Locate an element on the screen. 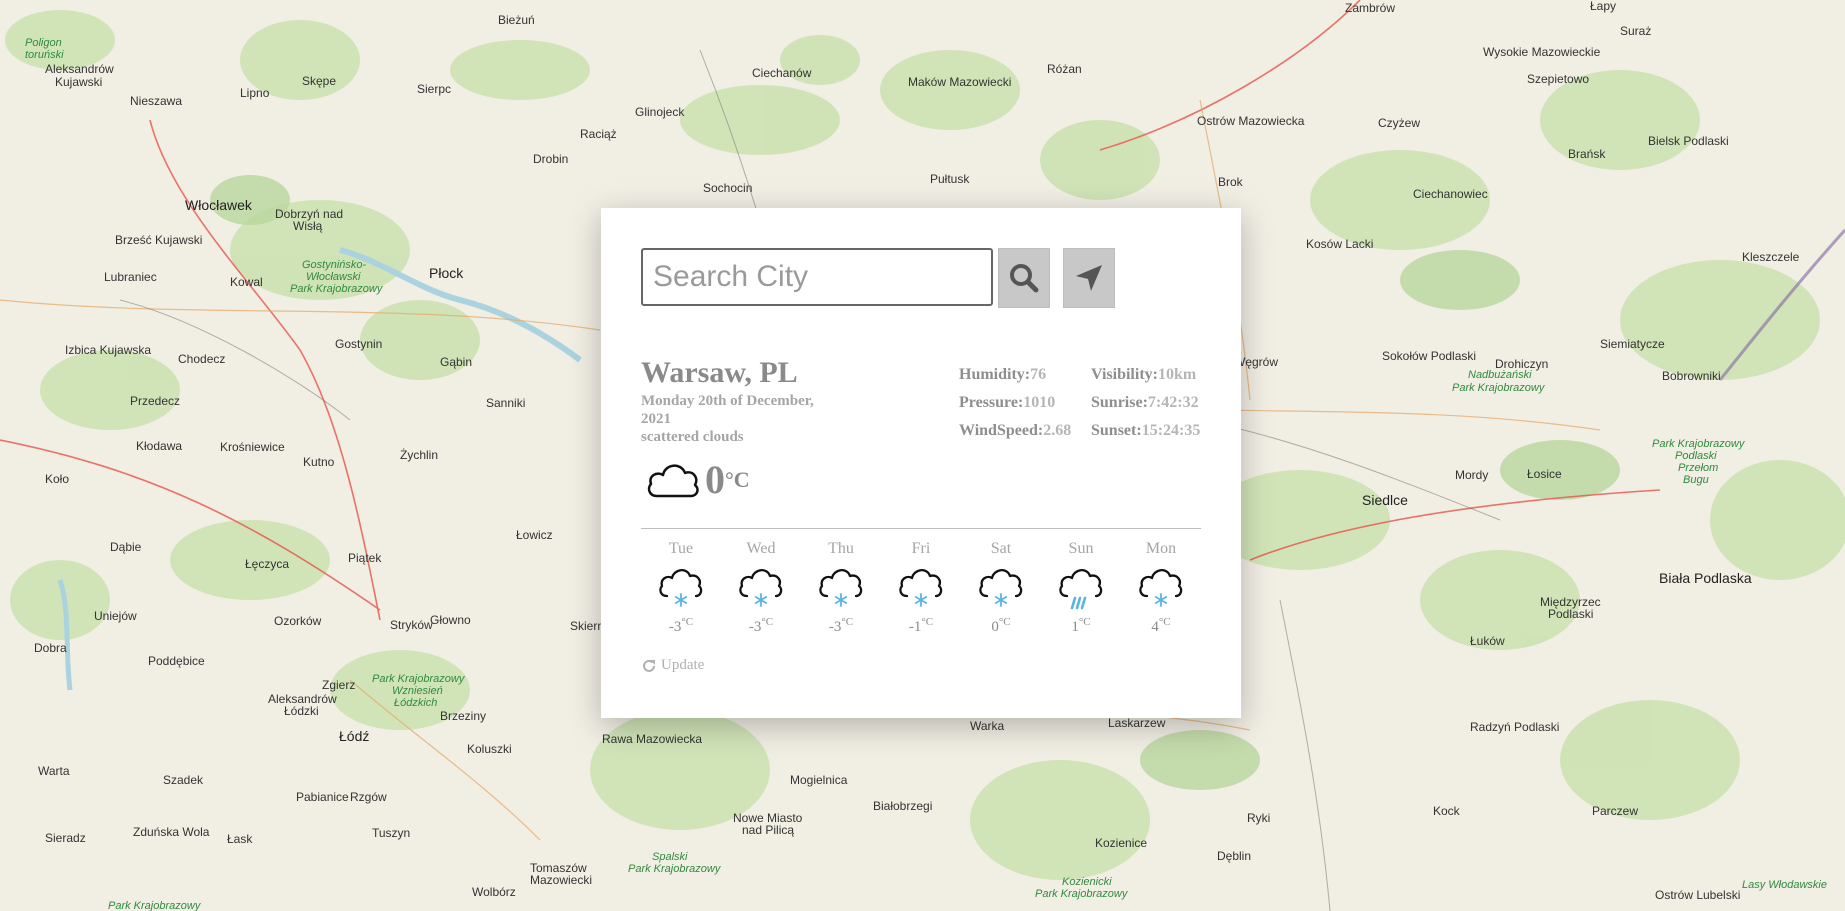 This screenshot has width=1845, height=911. map-park-label: Poligon is located at coordinates (43, 43).